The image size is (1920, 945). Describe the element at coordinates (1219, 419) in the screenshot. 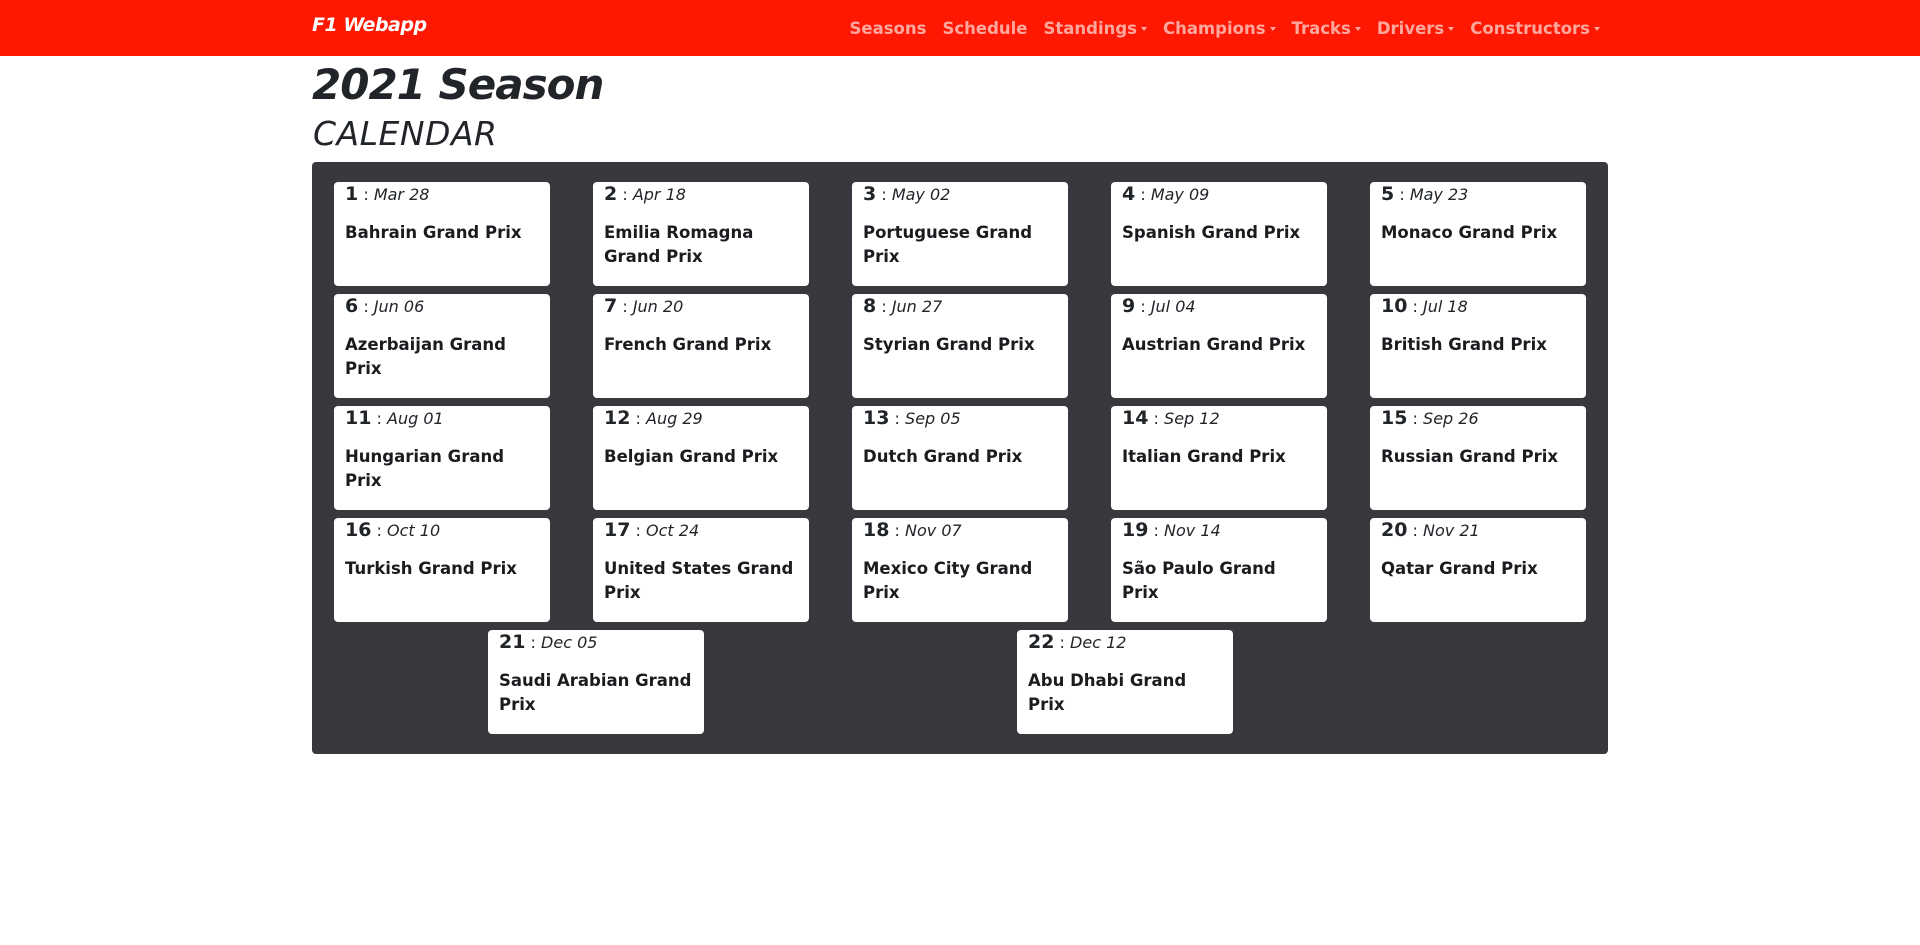

I see `race-card-header: 14 : Sep 12` at that location.